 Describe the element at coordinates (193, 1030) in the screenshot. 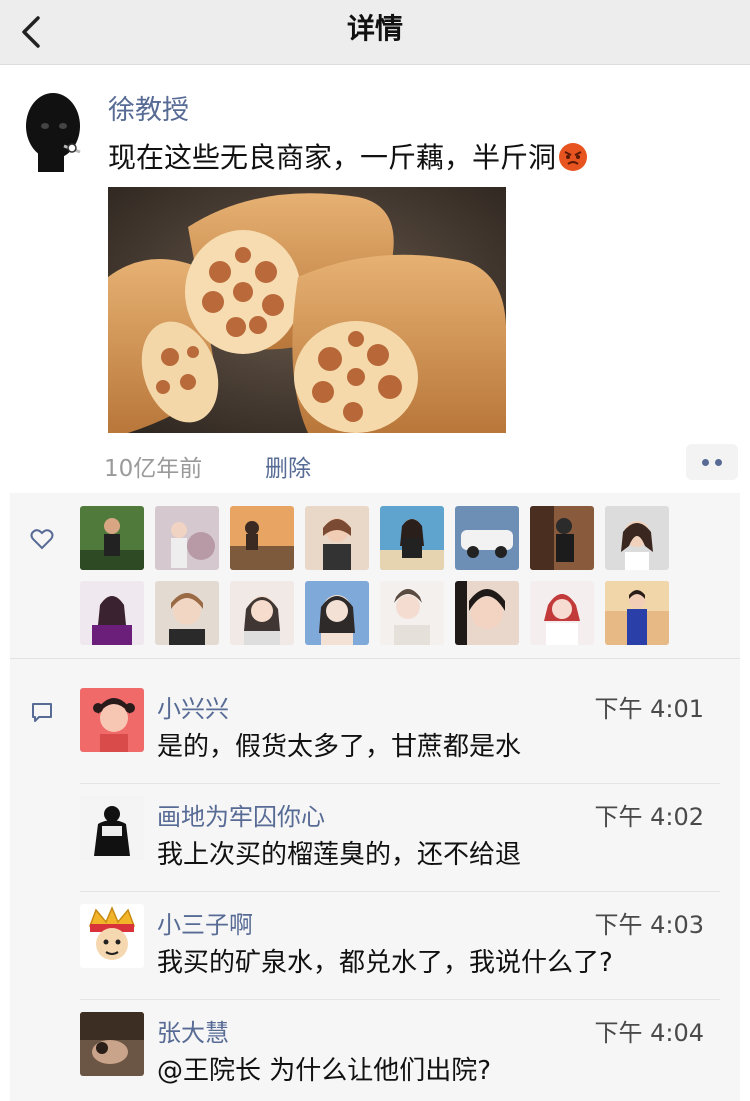

I see `comment-author: 张大慧` at that location.